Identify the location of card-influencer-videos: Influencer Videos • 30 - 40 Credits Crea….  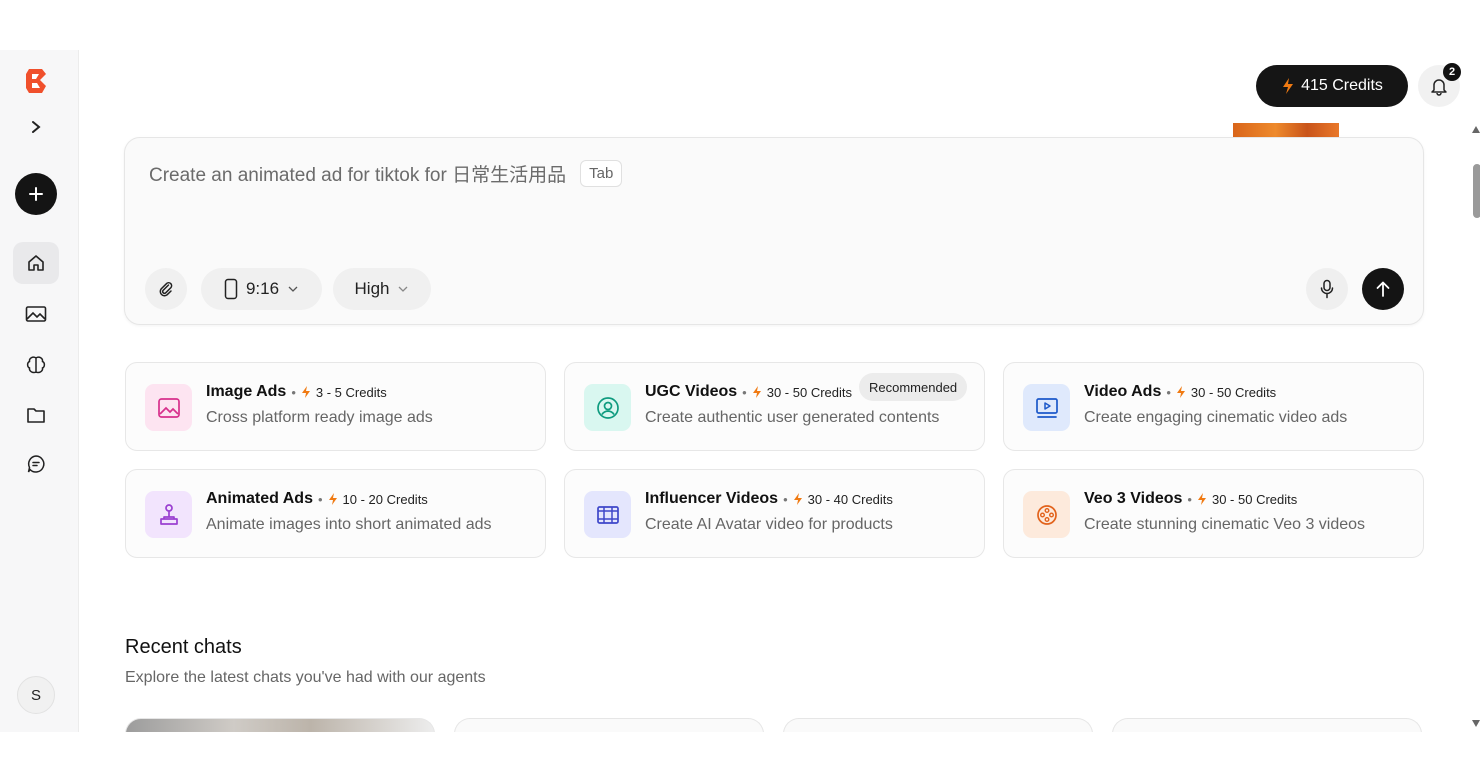
(774, 513).